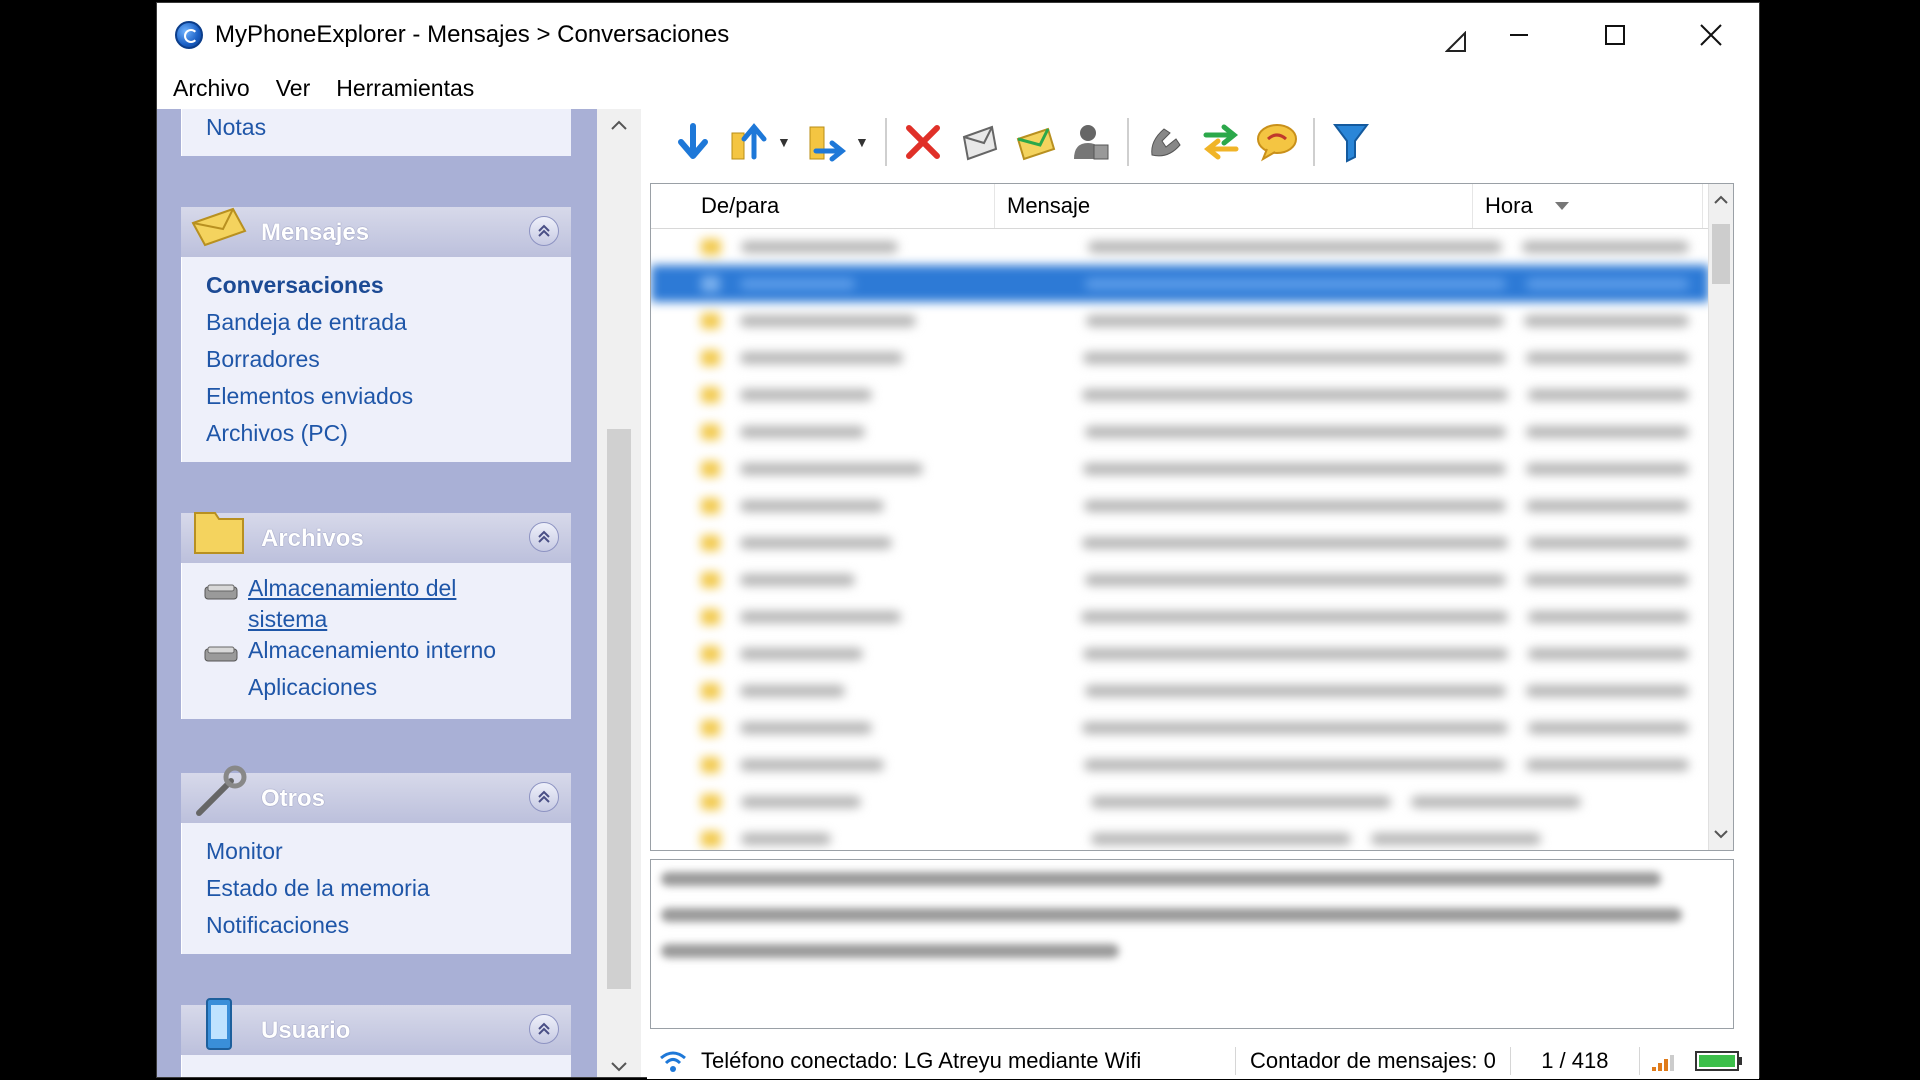 The width and height of the screenshot is (1920, 1080). What do you see at coordinates (788, 142) in the screenshot?
I see `upload-dropdown-icon: ▼` at bounding box center [788, 142].